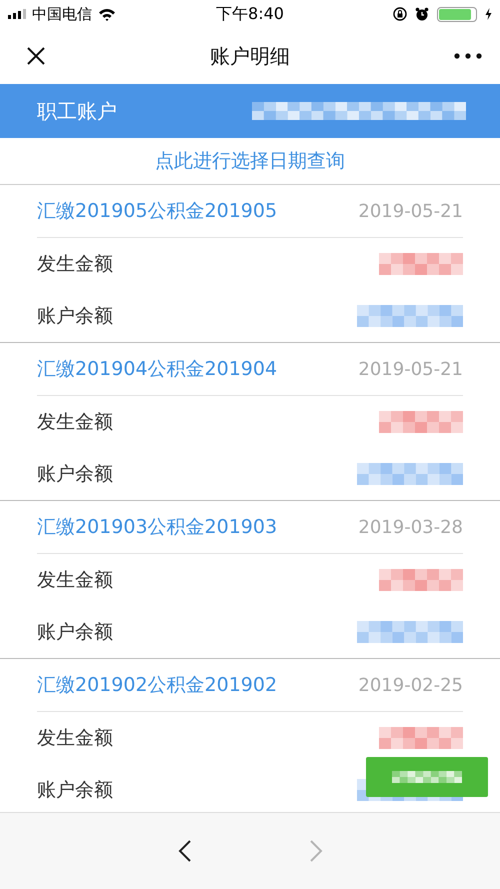 This screenshot has width=500, height=889. What do you see at coordinates (422, 14) in the screenshot?
I see `alarm-icon` at bounding box center [422, 14].